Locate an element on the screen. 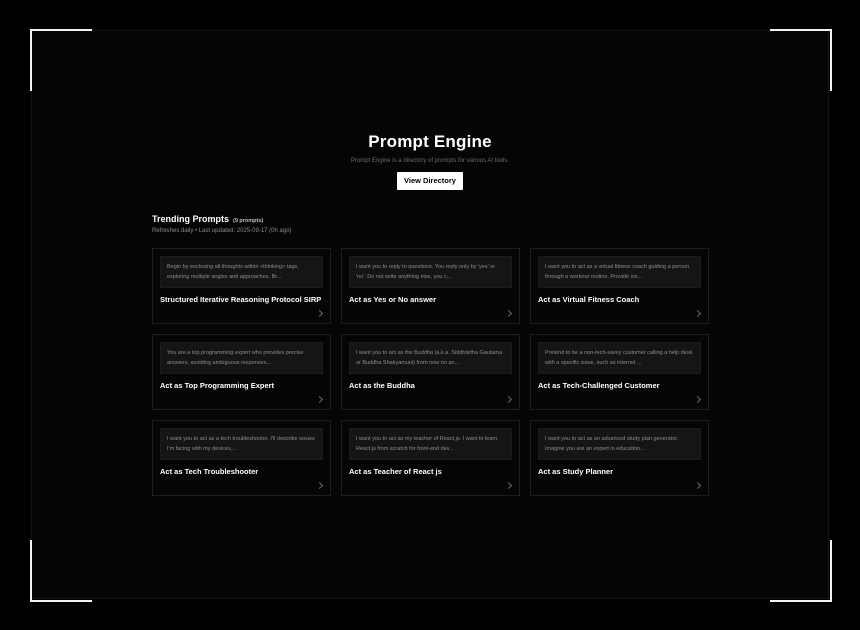  page-title: Prompt Engine is located at coordinates (430, 141).